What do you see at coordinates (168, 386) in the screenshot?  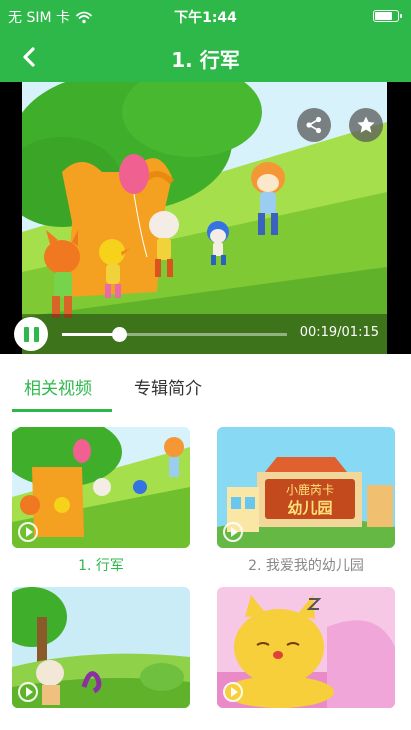 I see `tab-album-intro: 专辑简介` at bounding box center [168, 386].